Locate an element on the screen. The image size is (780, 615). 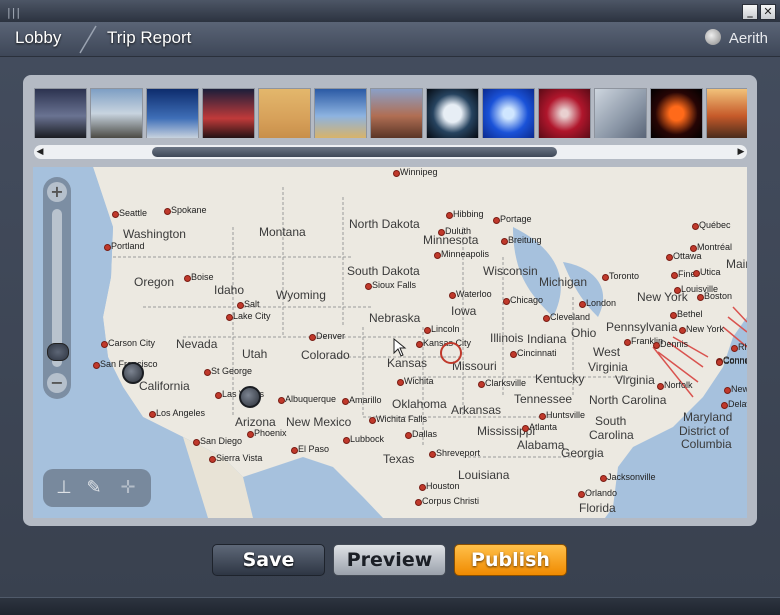
photo-strip-scrollbar: ◀ ▶ is located at coordinates (390, 152).